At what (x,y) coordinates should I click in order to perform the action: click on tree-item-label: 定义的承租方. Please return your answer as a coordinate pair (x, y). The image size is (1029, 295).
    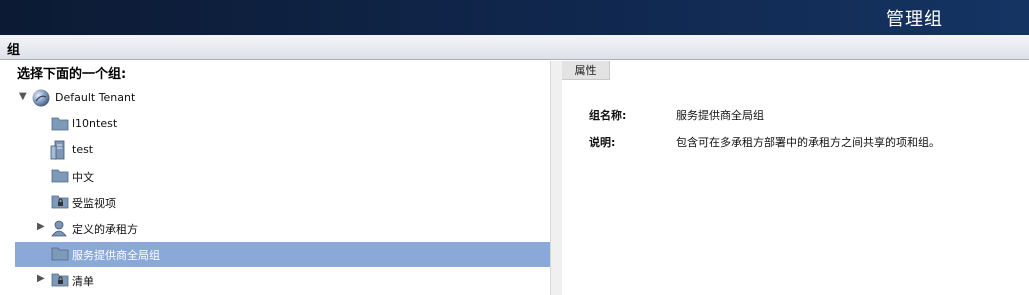
    Looking at the image, I should click on (105, 229).